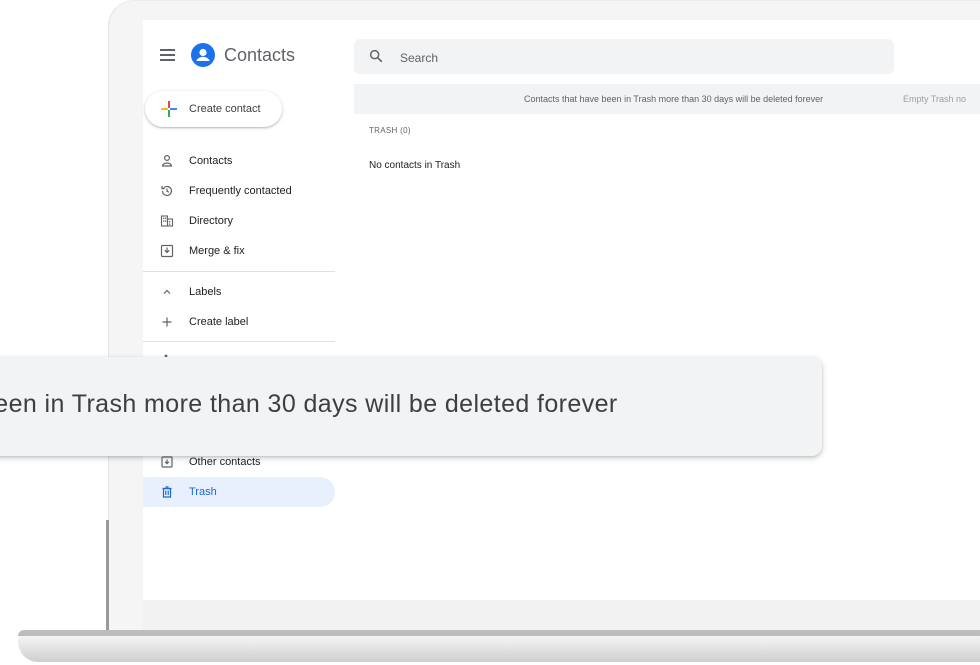 The width and height of the screenshot is (980, 665). Describe the element at coordinates (376, 56) in the screenshot. I see `search-icon` at that location.